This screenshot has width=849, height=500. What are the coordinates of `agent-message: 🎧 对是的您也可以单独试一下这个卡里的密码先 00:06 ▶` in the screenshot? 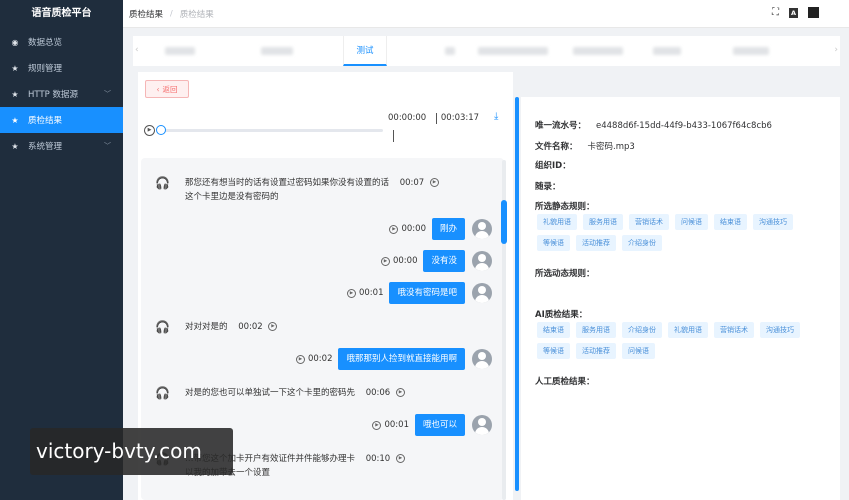 It's located at (281, 393).